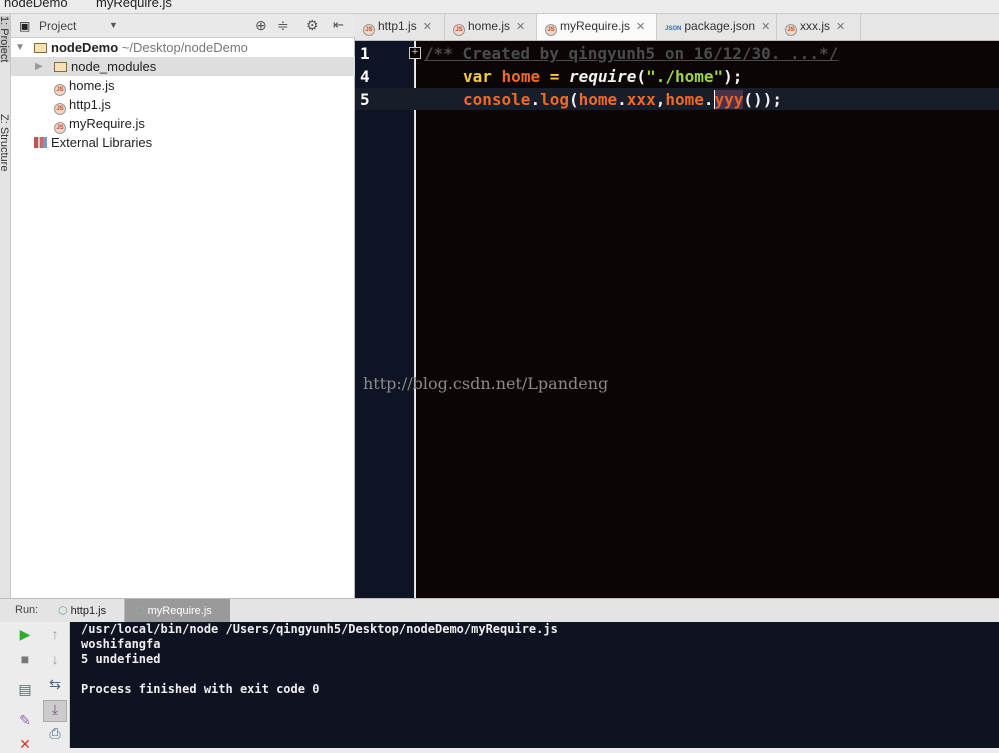 This screenshot has height=753, width=999. What do you see at coordinates (183, 142) in the screenshot?
I see `tree-item-external-libraries: External Libraries` at bounding box center [183, 142].